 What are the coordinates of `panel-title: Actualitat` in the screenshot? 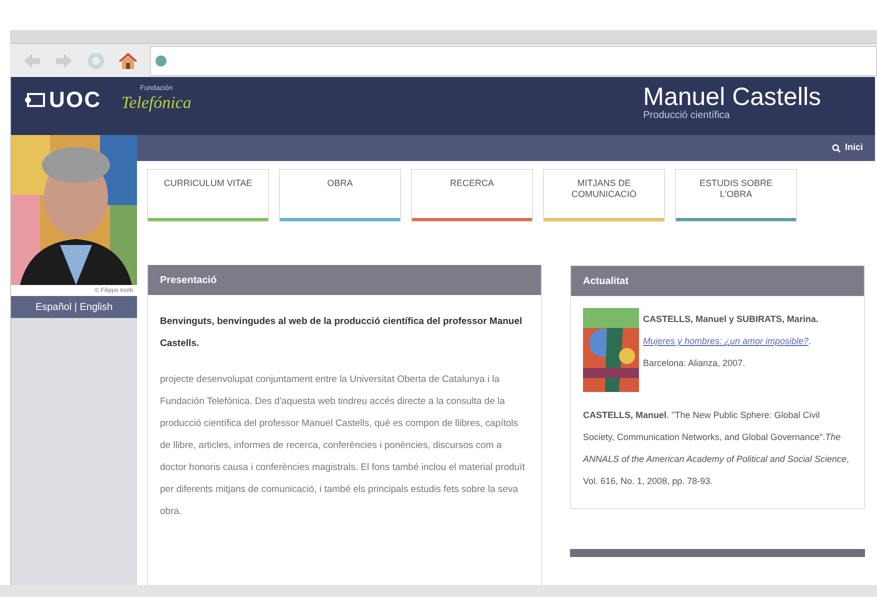 It's located at (606, 281).